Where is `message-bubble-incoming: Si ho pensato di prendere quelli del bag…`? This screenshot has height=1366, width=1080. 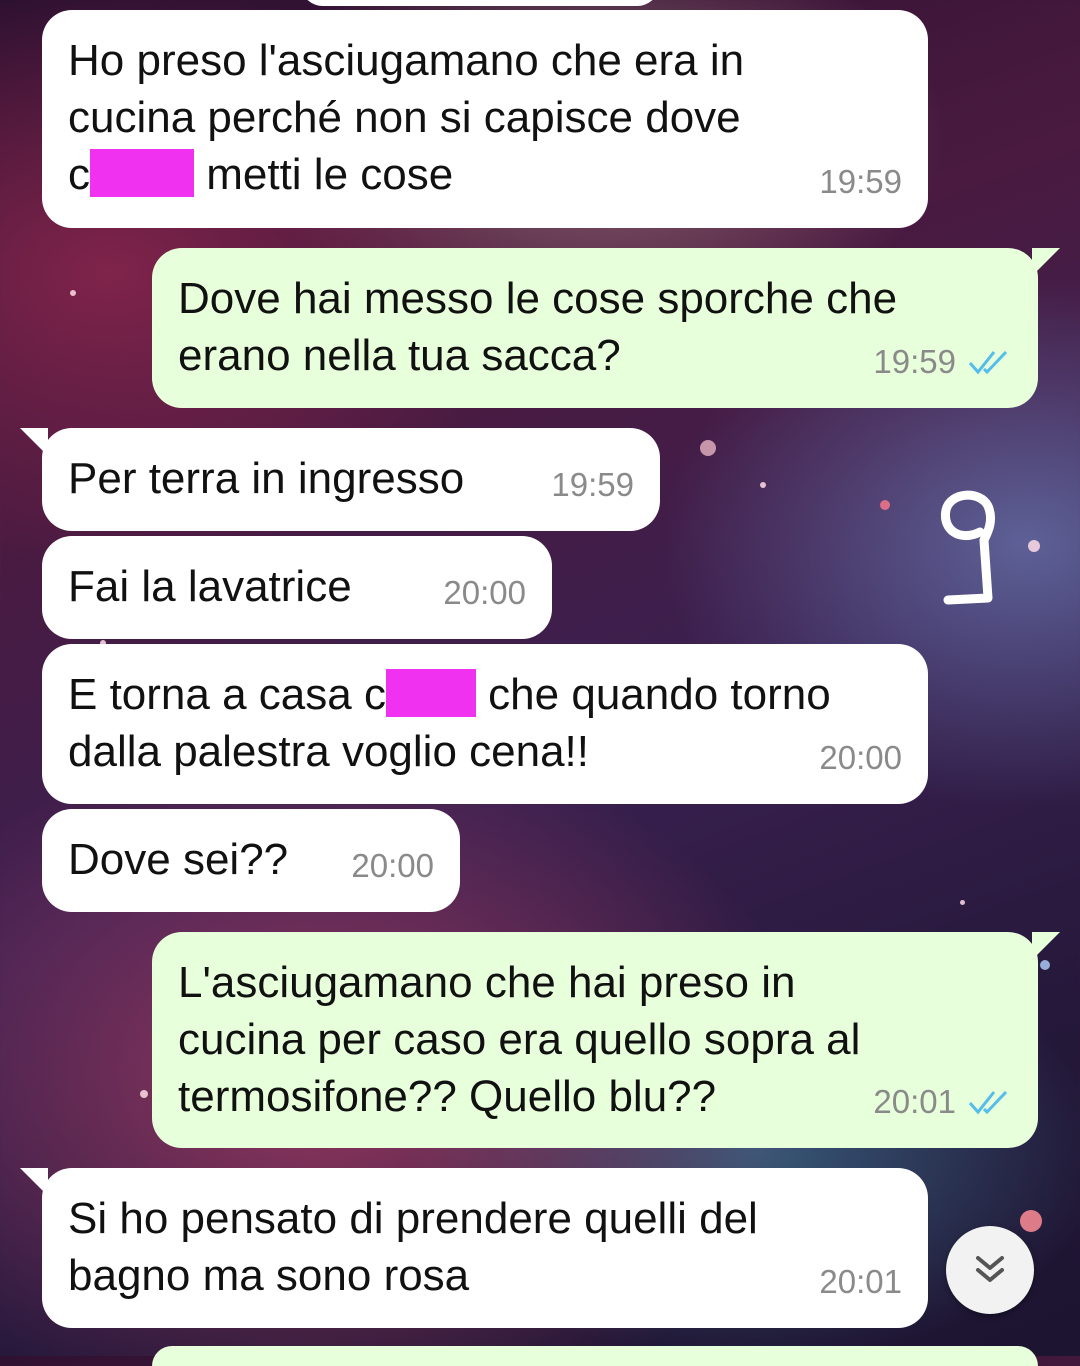 message-bubble-incoming: Si ho pensato di prendere quelli del bag… is located at coordinates (474, 1248).